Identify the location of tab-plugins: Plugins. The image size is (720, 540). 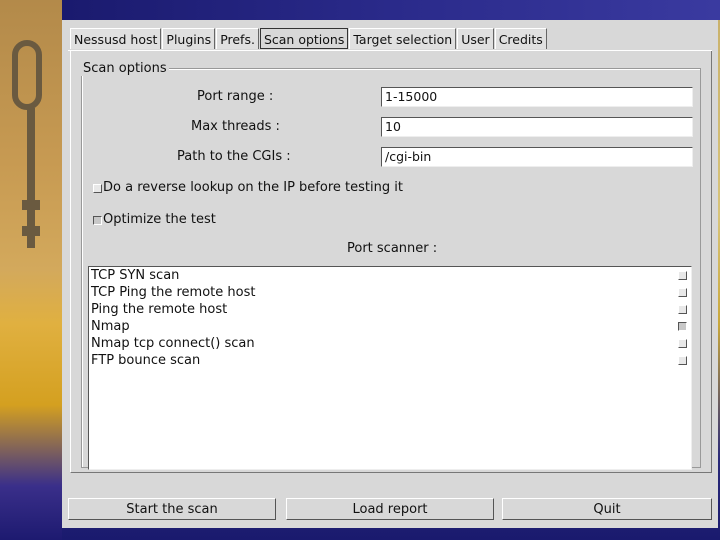
(189, 38).